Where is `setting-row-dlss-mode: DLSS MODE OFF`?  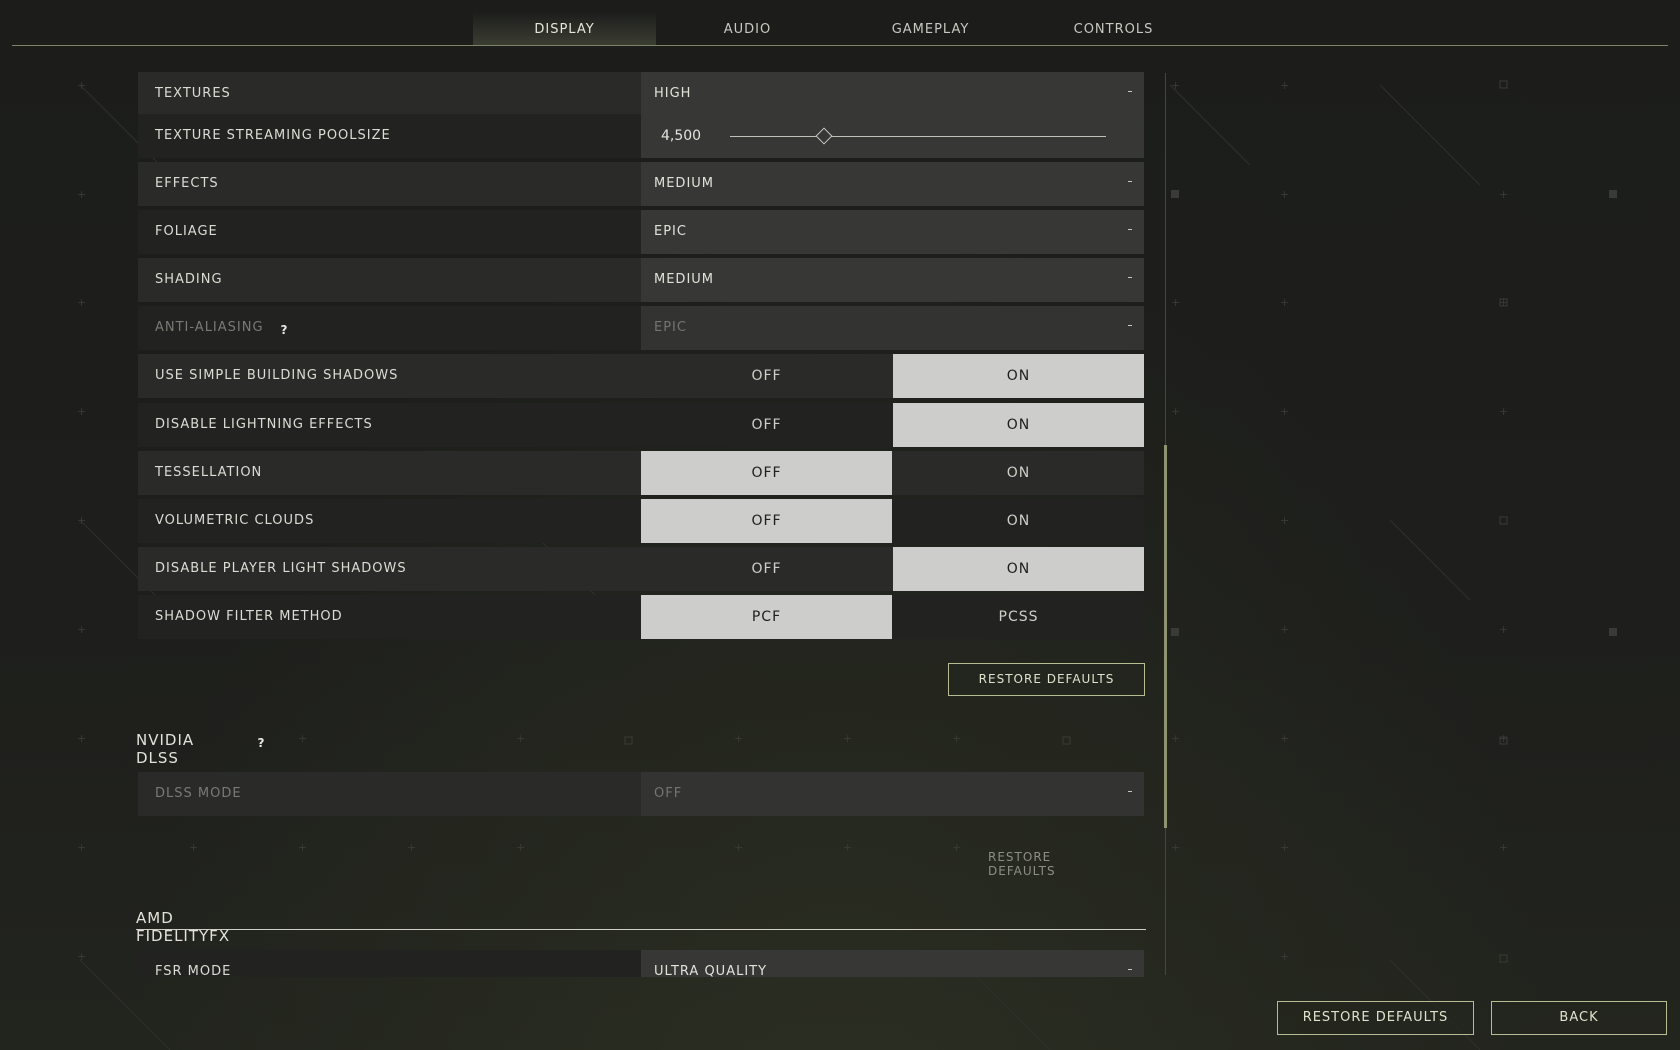 setting-row-dlss-mode: DLSS MODE OFF is located at coordinates (641, 794).